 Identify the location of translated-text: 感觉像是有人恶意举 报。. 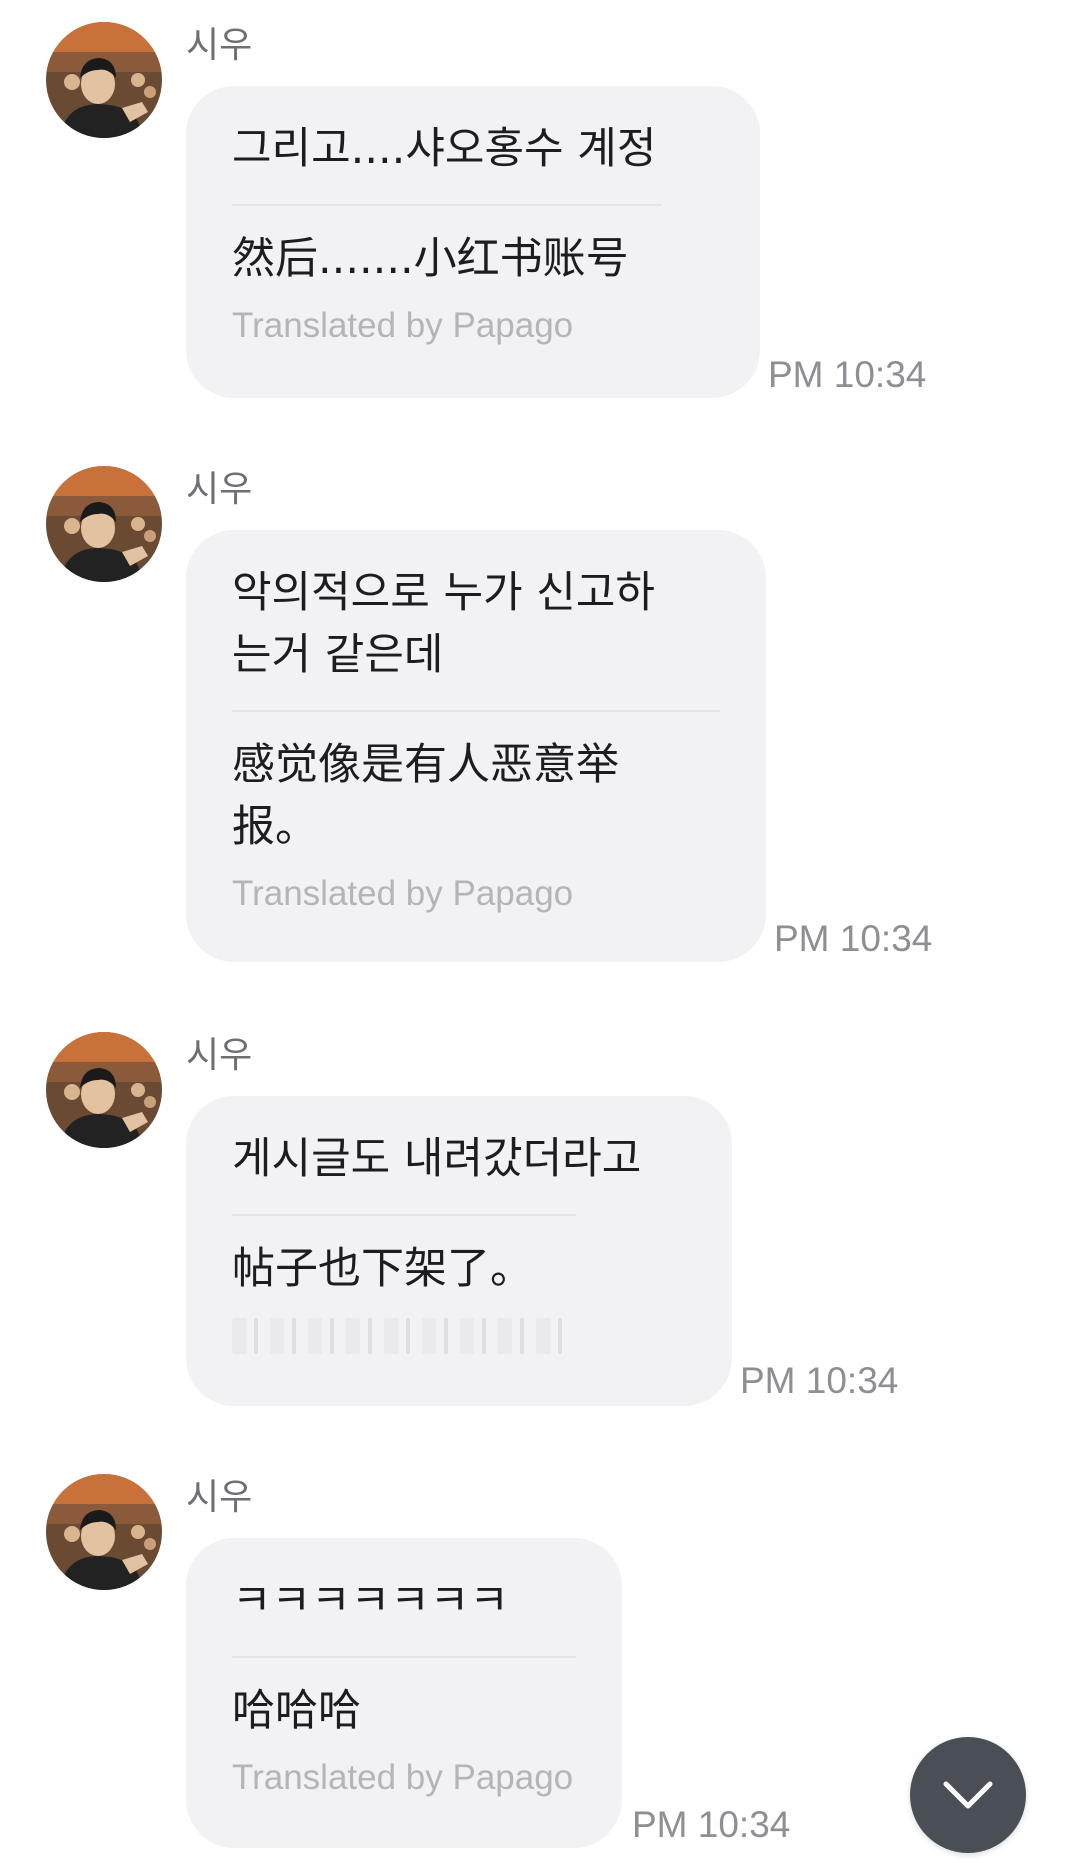
(425, 796).